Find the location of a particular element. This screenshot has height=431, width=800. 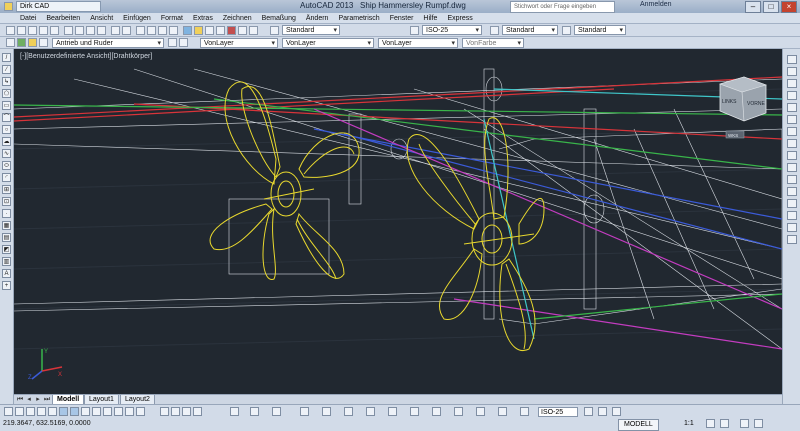

orbit-status-icon is located at coordinates (186, 411).